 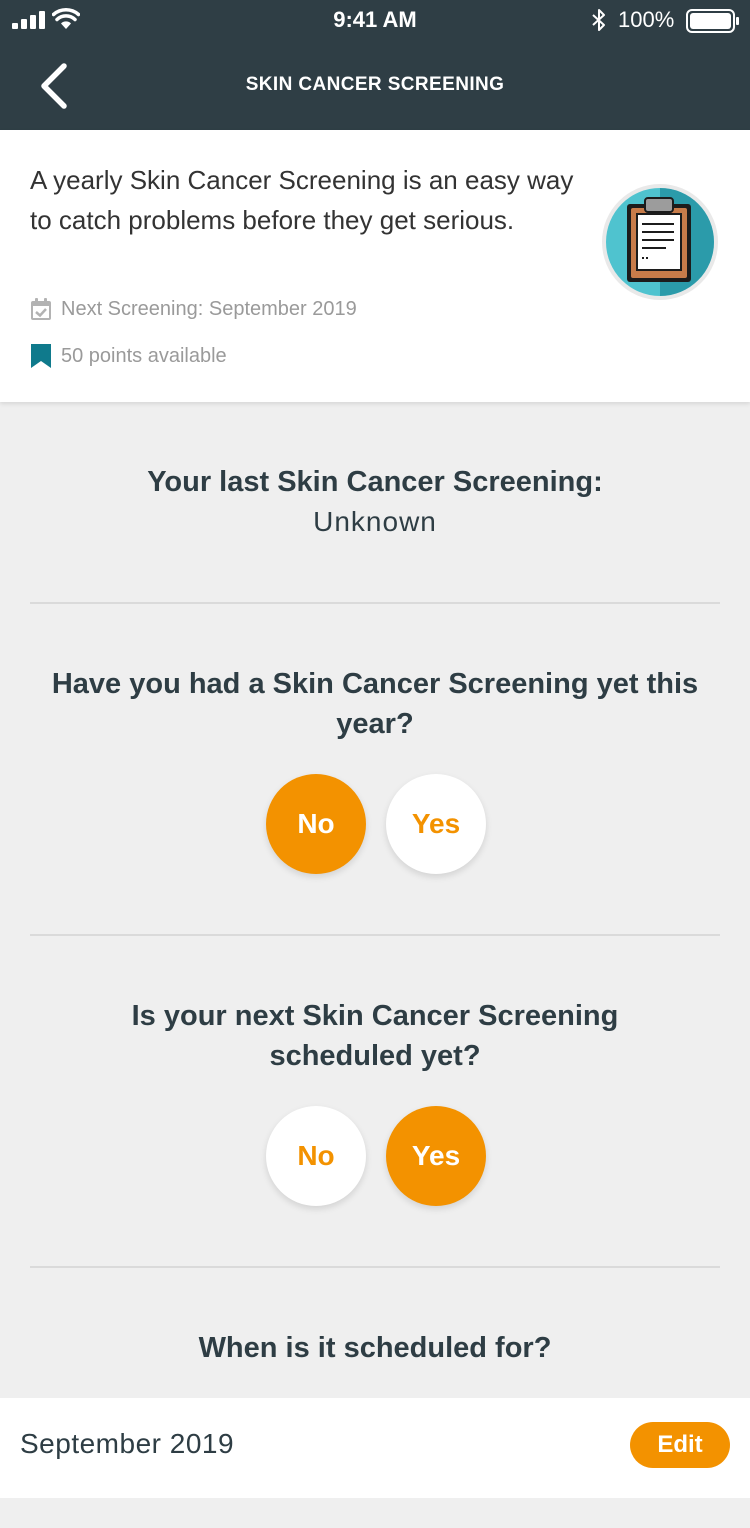 I want to click on points-row: 50 points available, so click(x=128, y=356).